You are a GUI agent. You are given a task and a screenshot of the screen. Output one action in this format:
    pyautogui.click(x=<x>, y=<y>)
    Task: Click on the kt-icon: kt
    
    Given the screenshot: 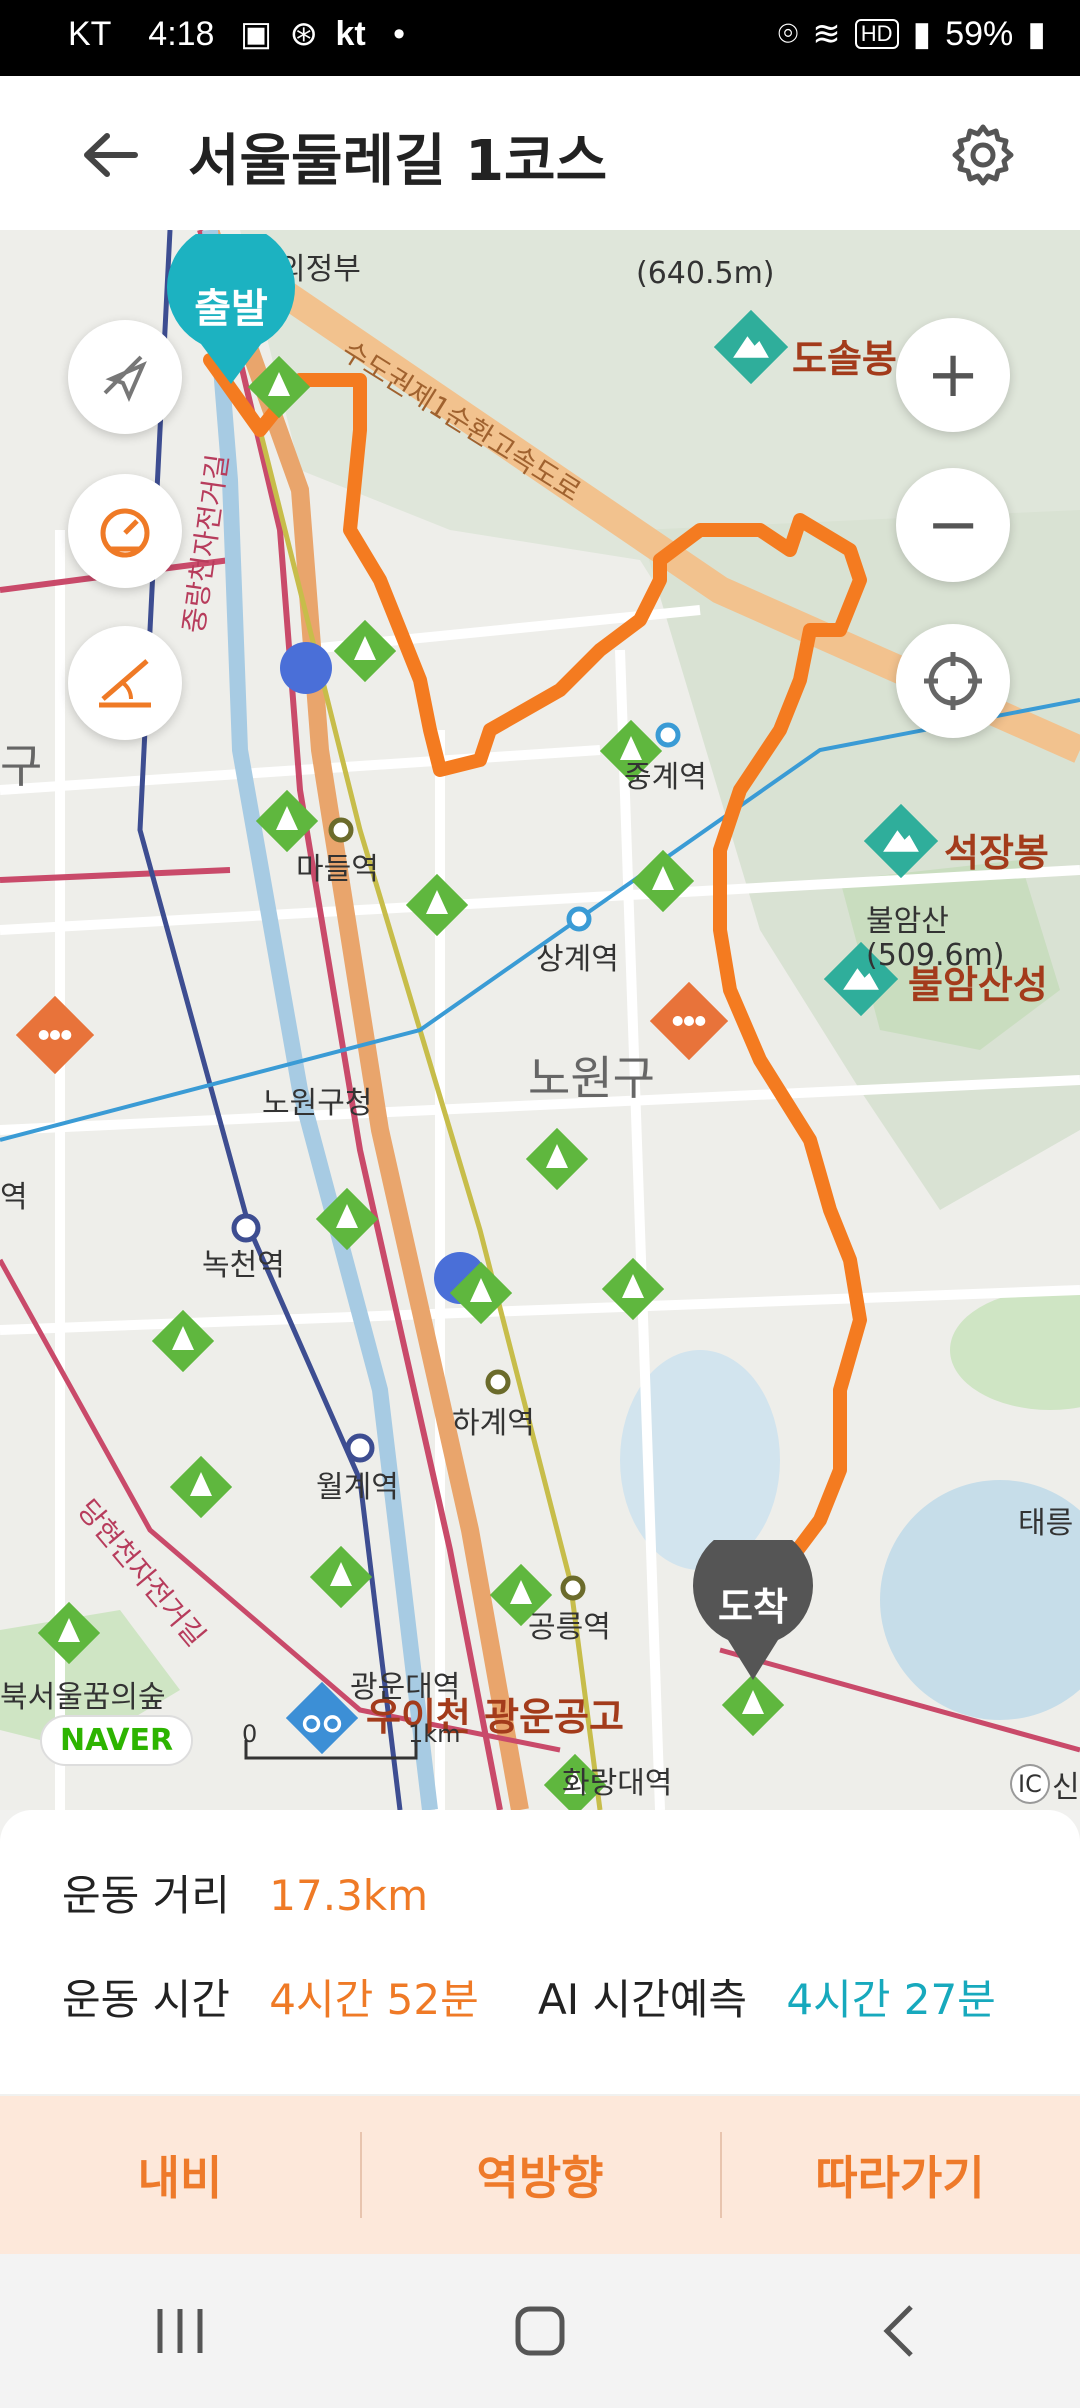 What is the action you would take?
    pyautogui.click(x=350, y=34)
    